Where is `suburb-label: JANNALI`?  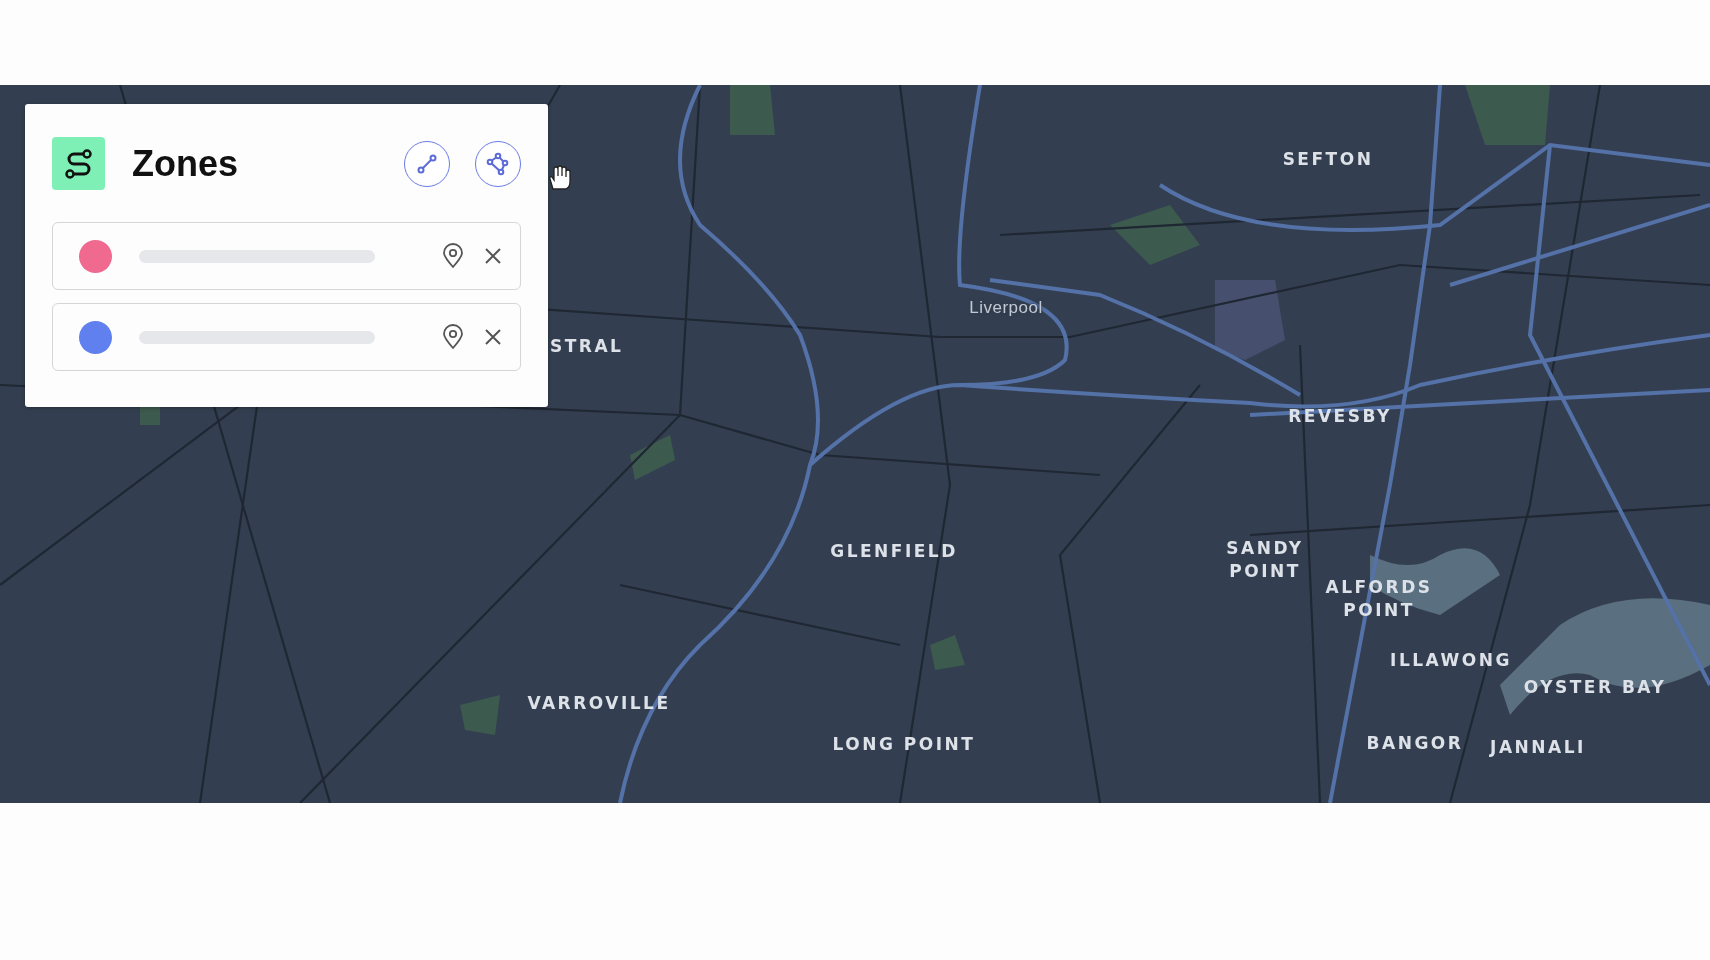
suburb-label: JANNALI is located at coordinates (1538, 747).